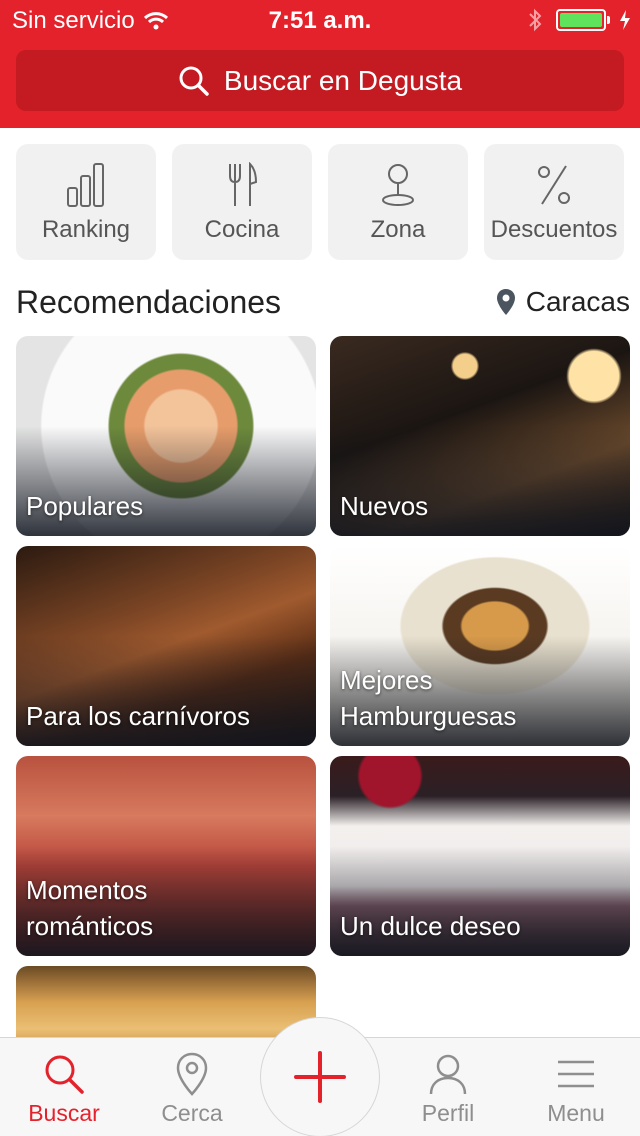  I want to click on header: Sin servicio 7:51 a.m. Buscar en Degusta, so click(320, 64).